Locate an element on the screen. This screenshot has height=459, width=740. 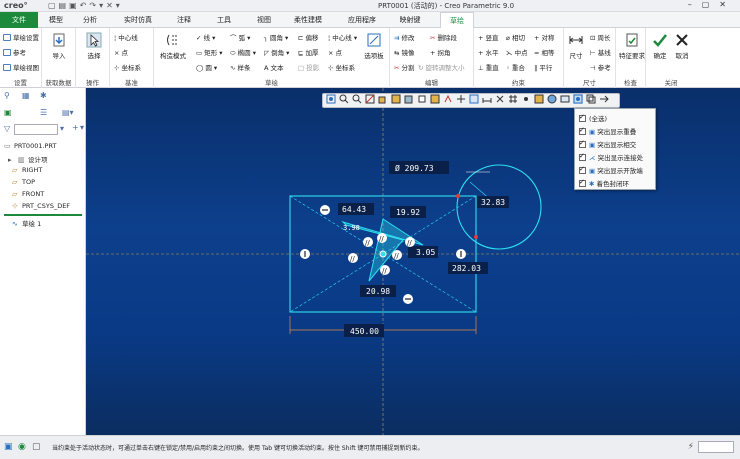
tab-file: 文件 is located at coordinates (19, 20).